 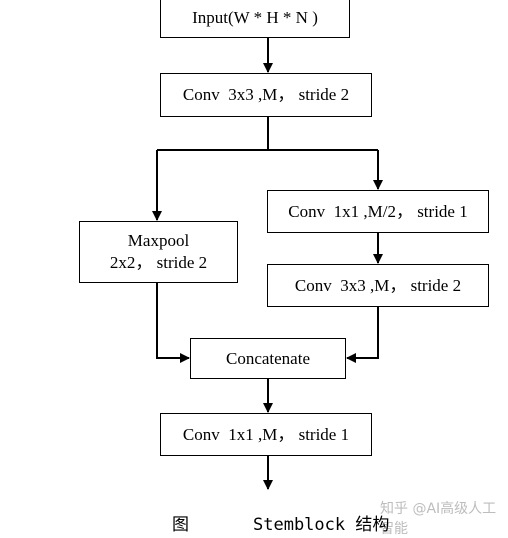 What do you see at coordinates (362, 335) in the screenshot?
I see `arrow-conv3-to-concat` at bounding box center [362, 335].